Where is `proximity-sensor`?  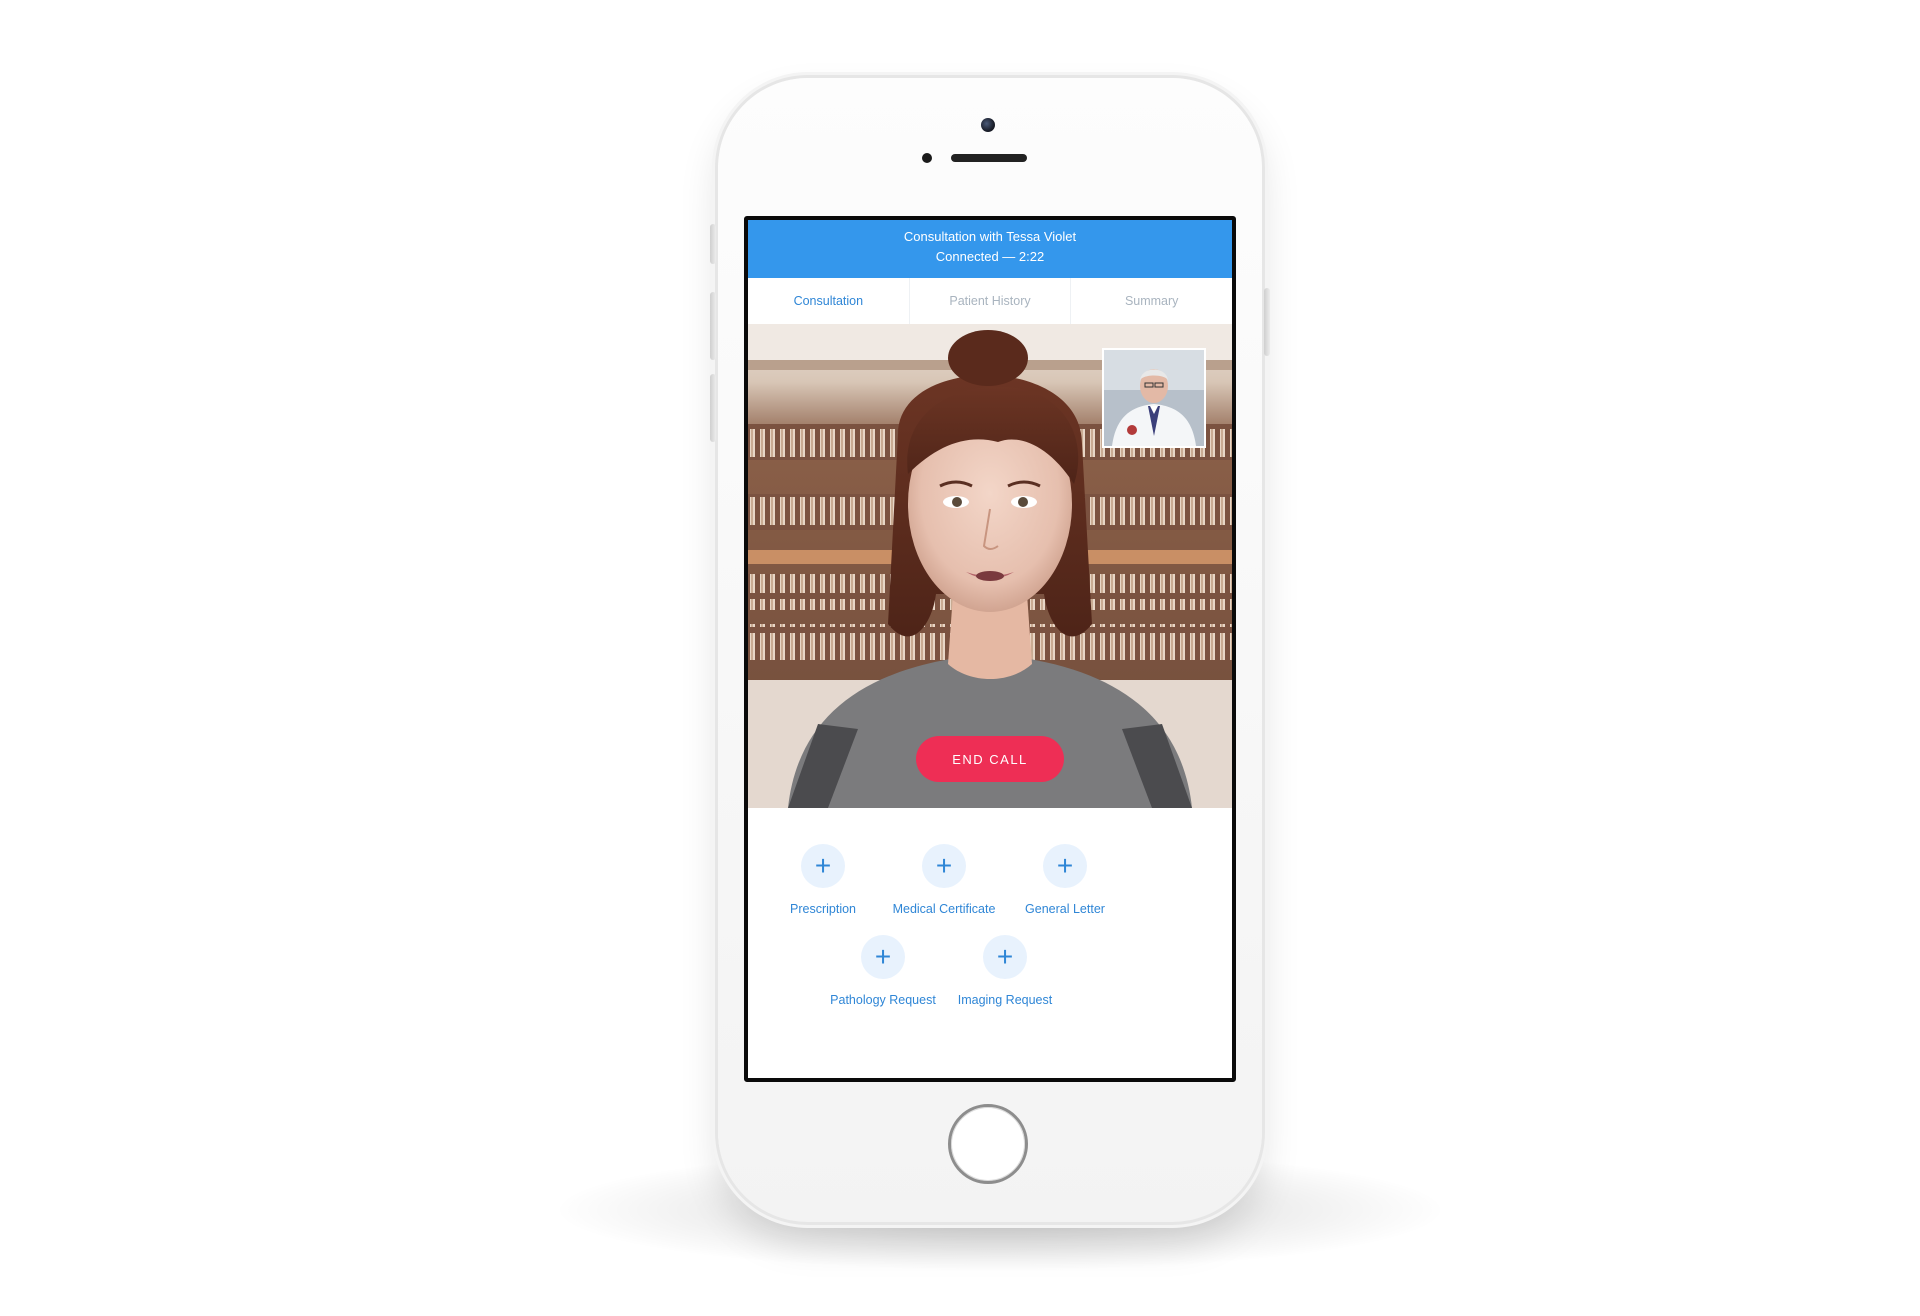
proximity-sensor is located at coordinates (927, 158).